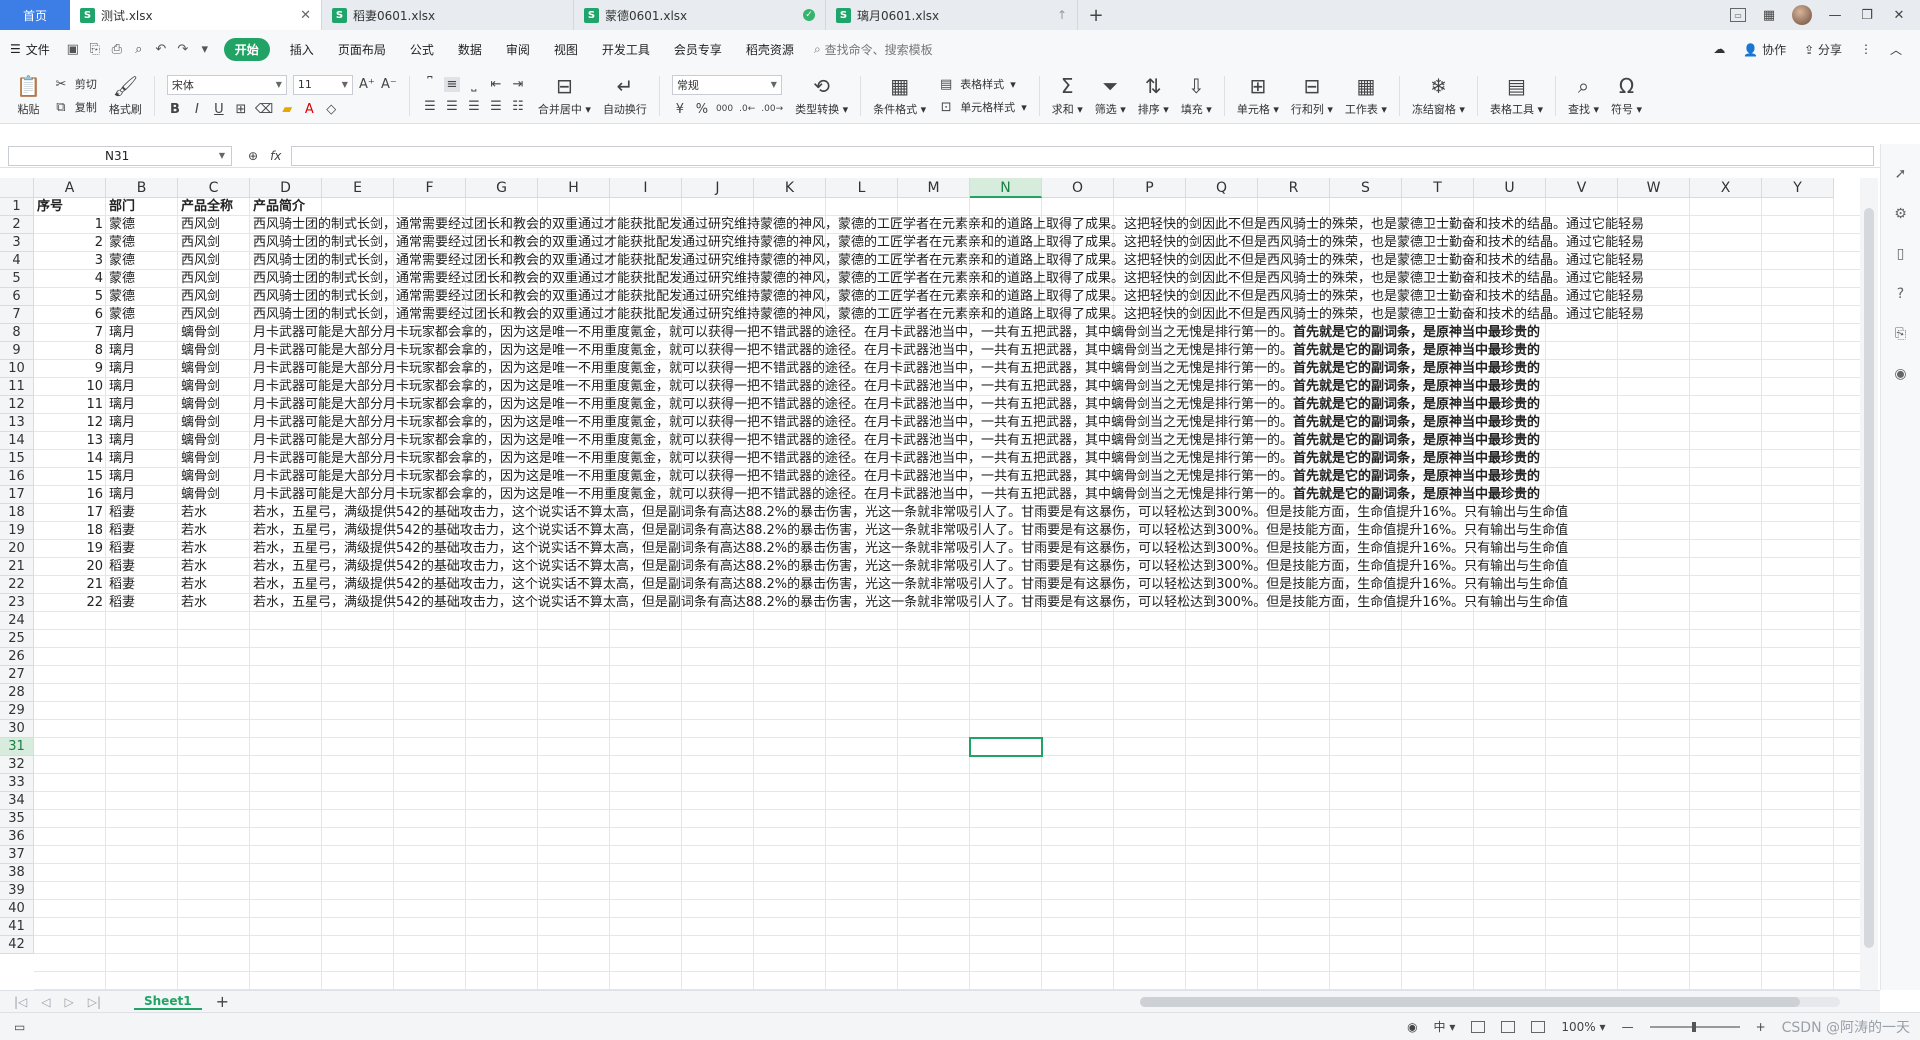  Describe the element at coordinates (222, 1001) in the screenshot. I see `add-sheet-button: +` at that location.